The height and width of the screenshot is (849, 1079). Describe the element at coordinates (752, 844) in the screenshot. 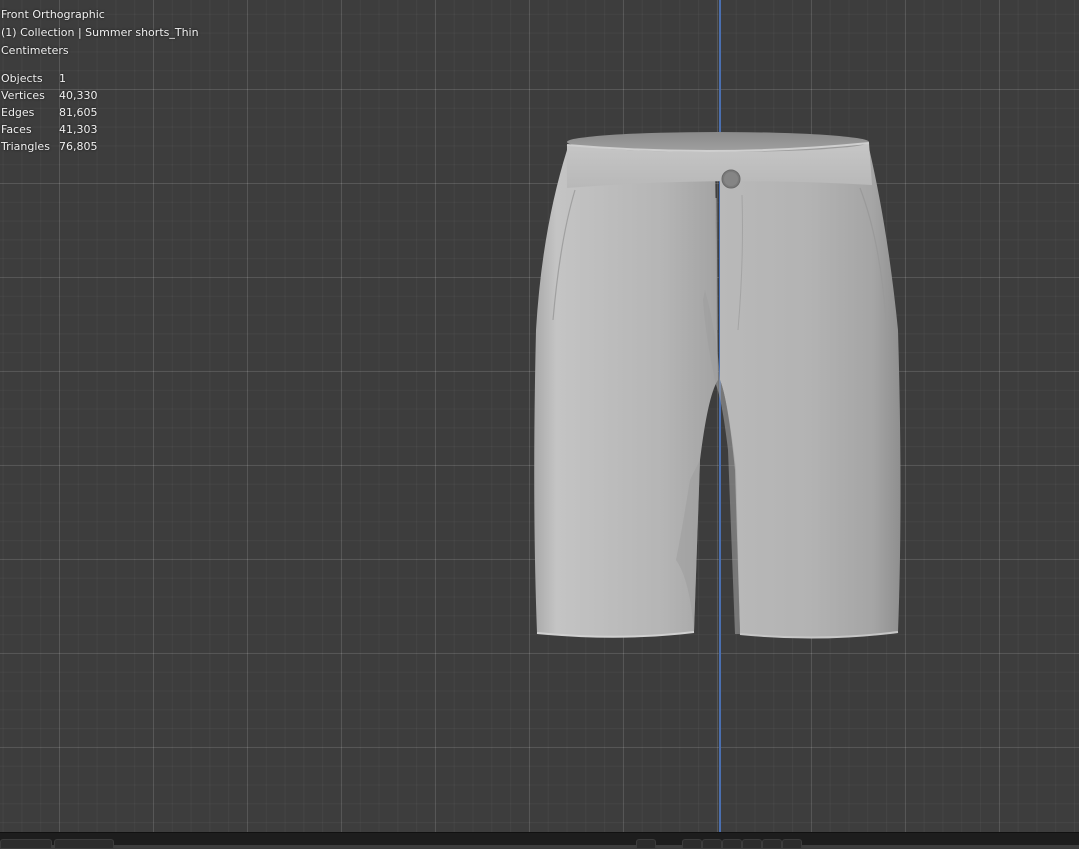

I see `play-button` at that location.